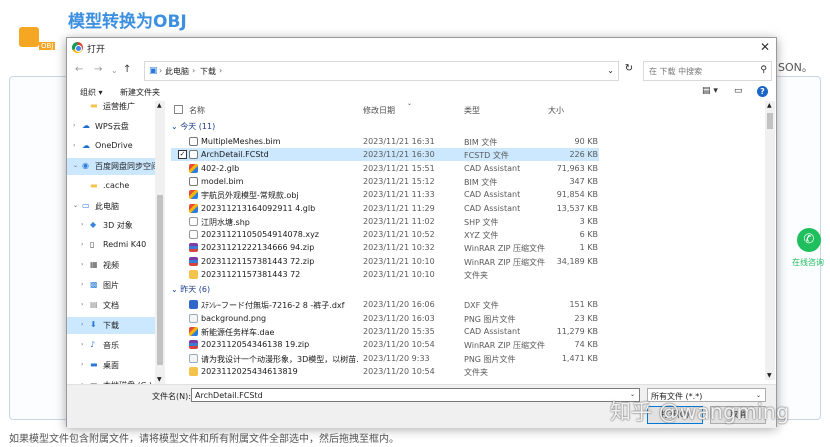  I want to click on file-date: 2023/11/21 15:12, so click(399, 181).